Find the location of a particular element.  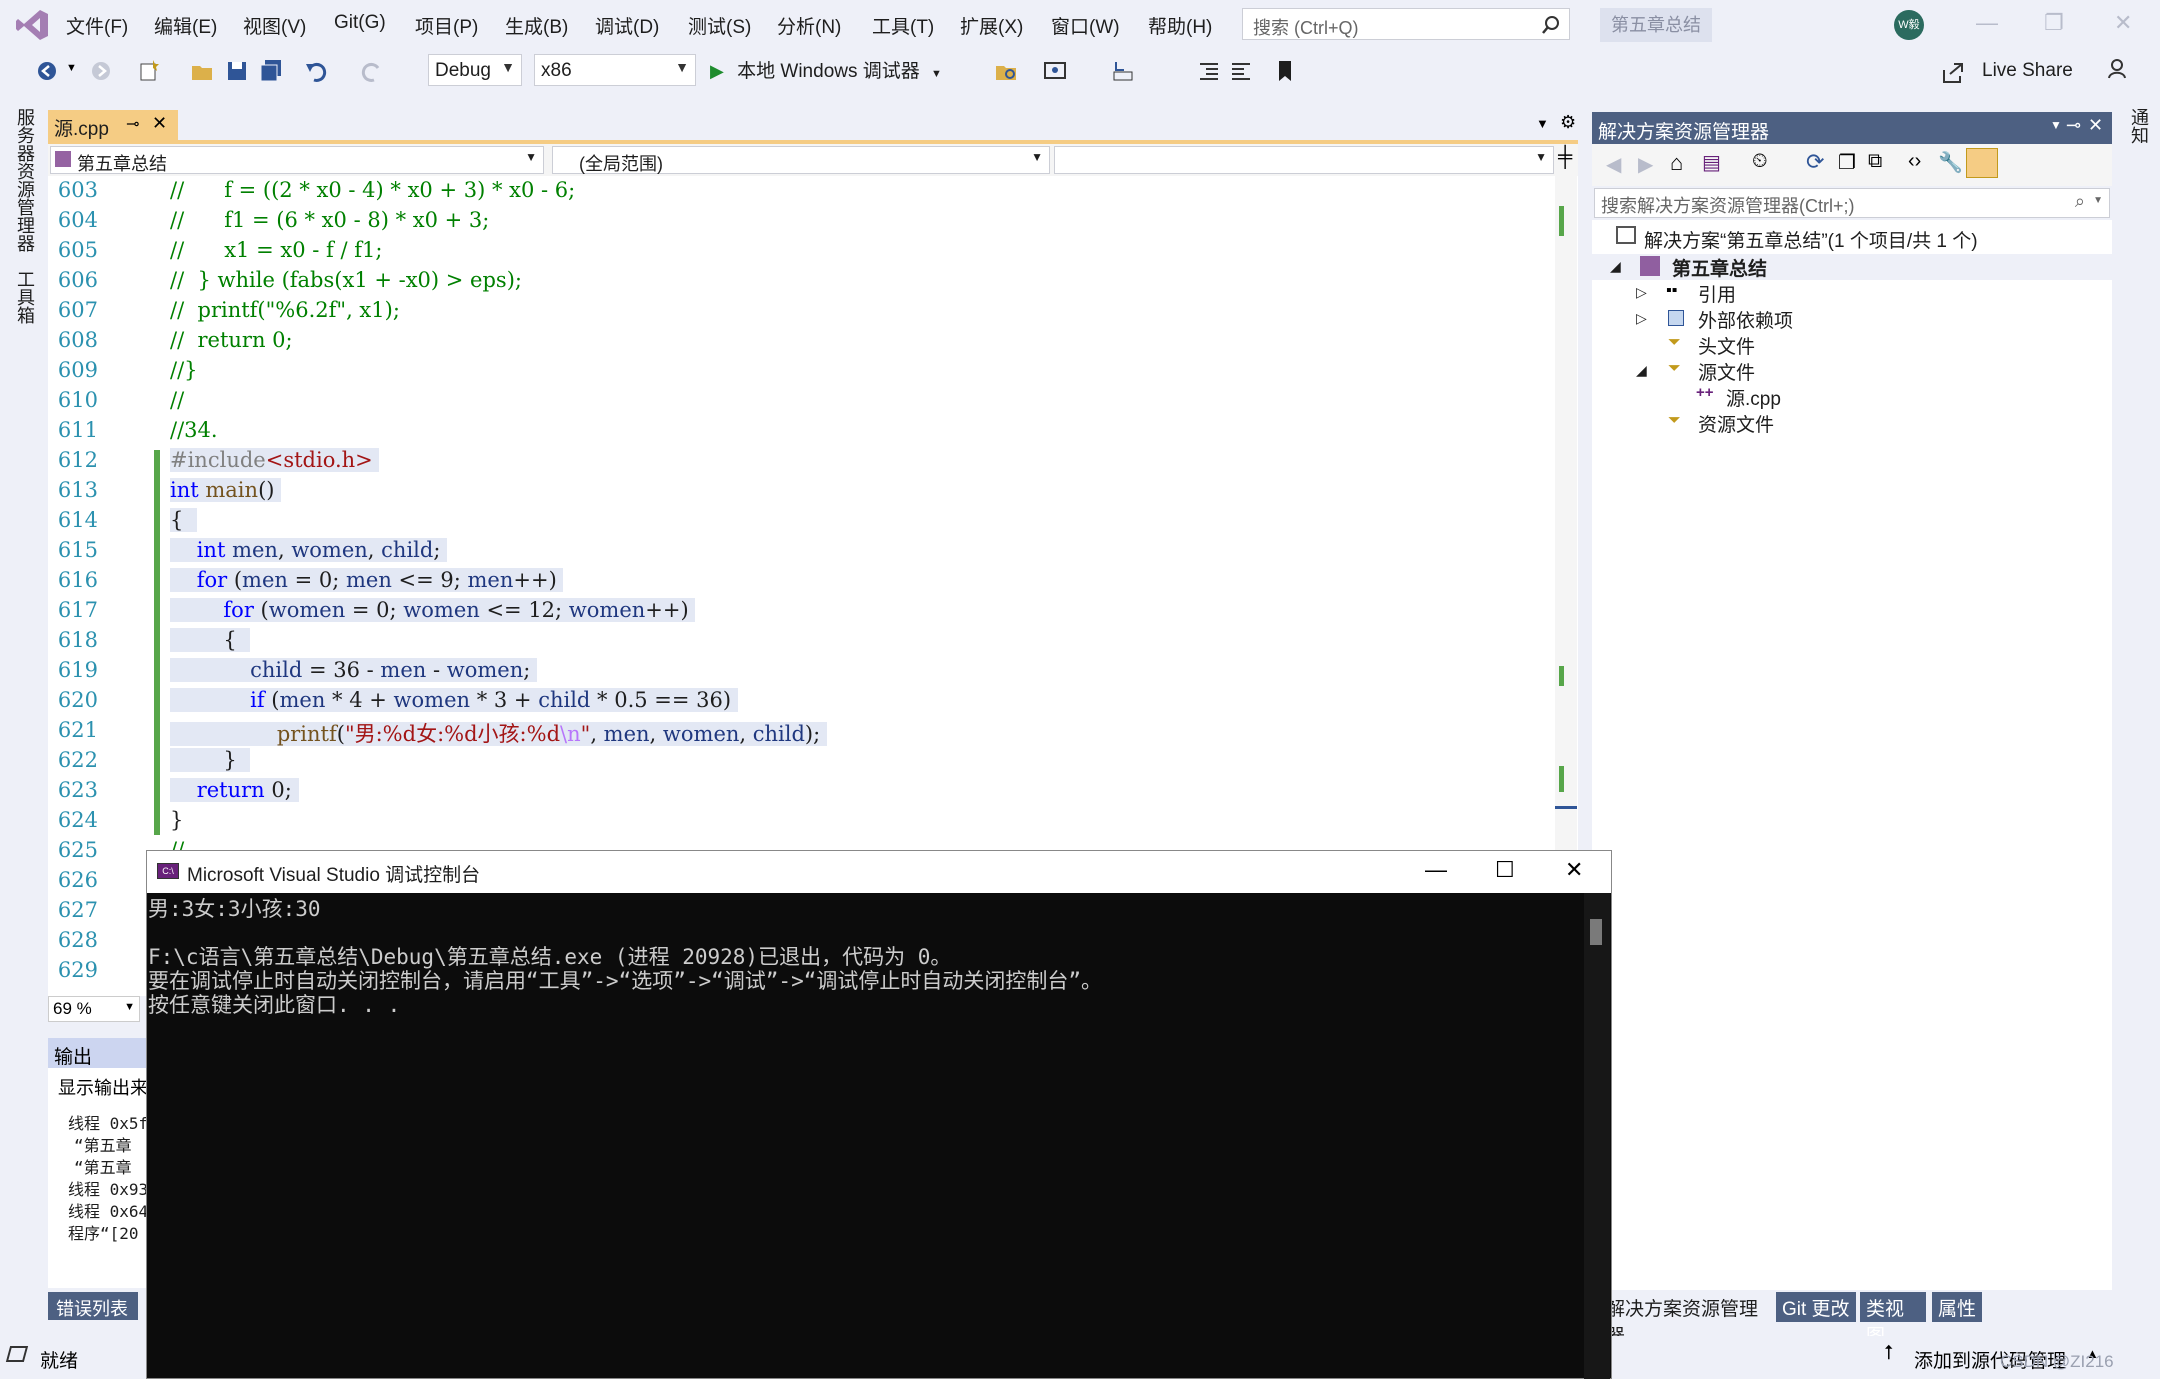

live-share-button: Live Share is located at coordinates (2027, 71).